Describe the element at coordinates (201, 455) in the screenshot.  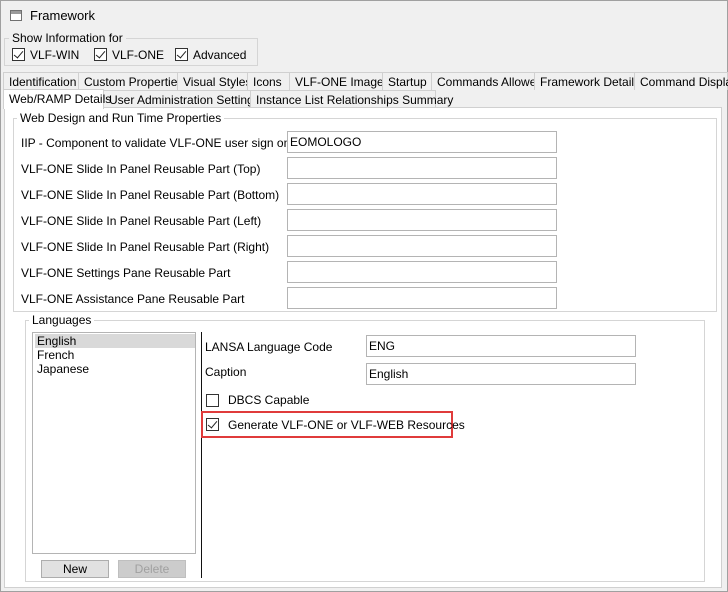
I see `languages-splitter` at that location.